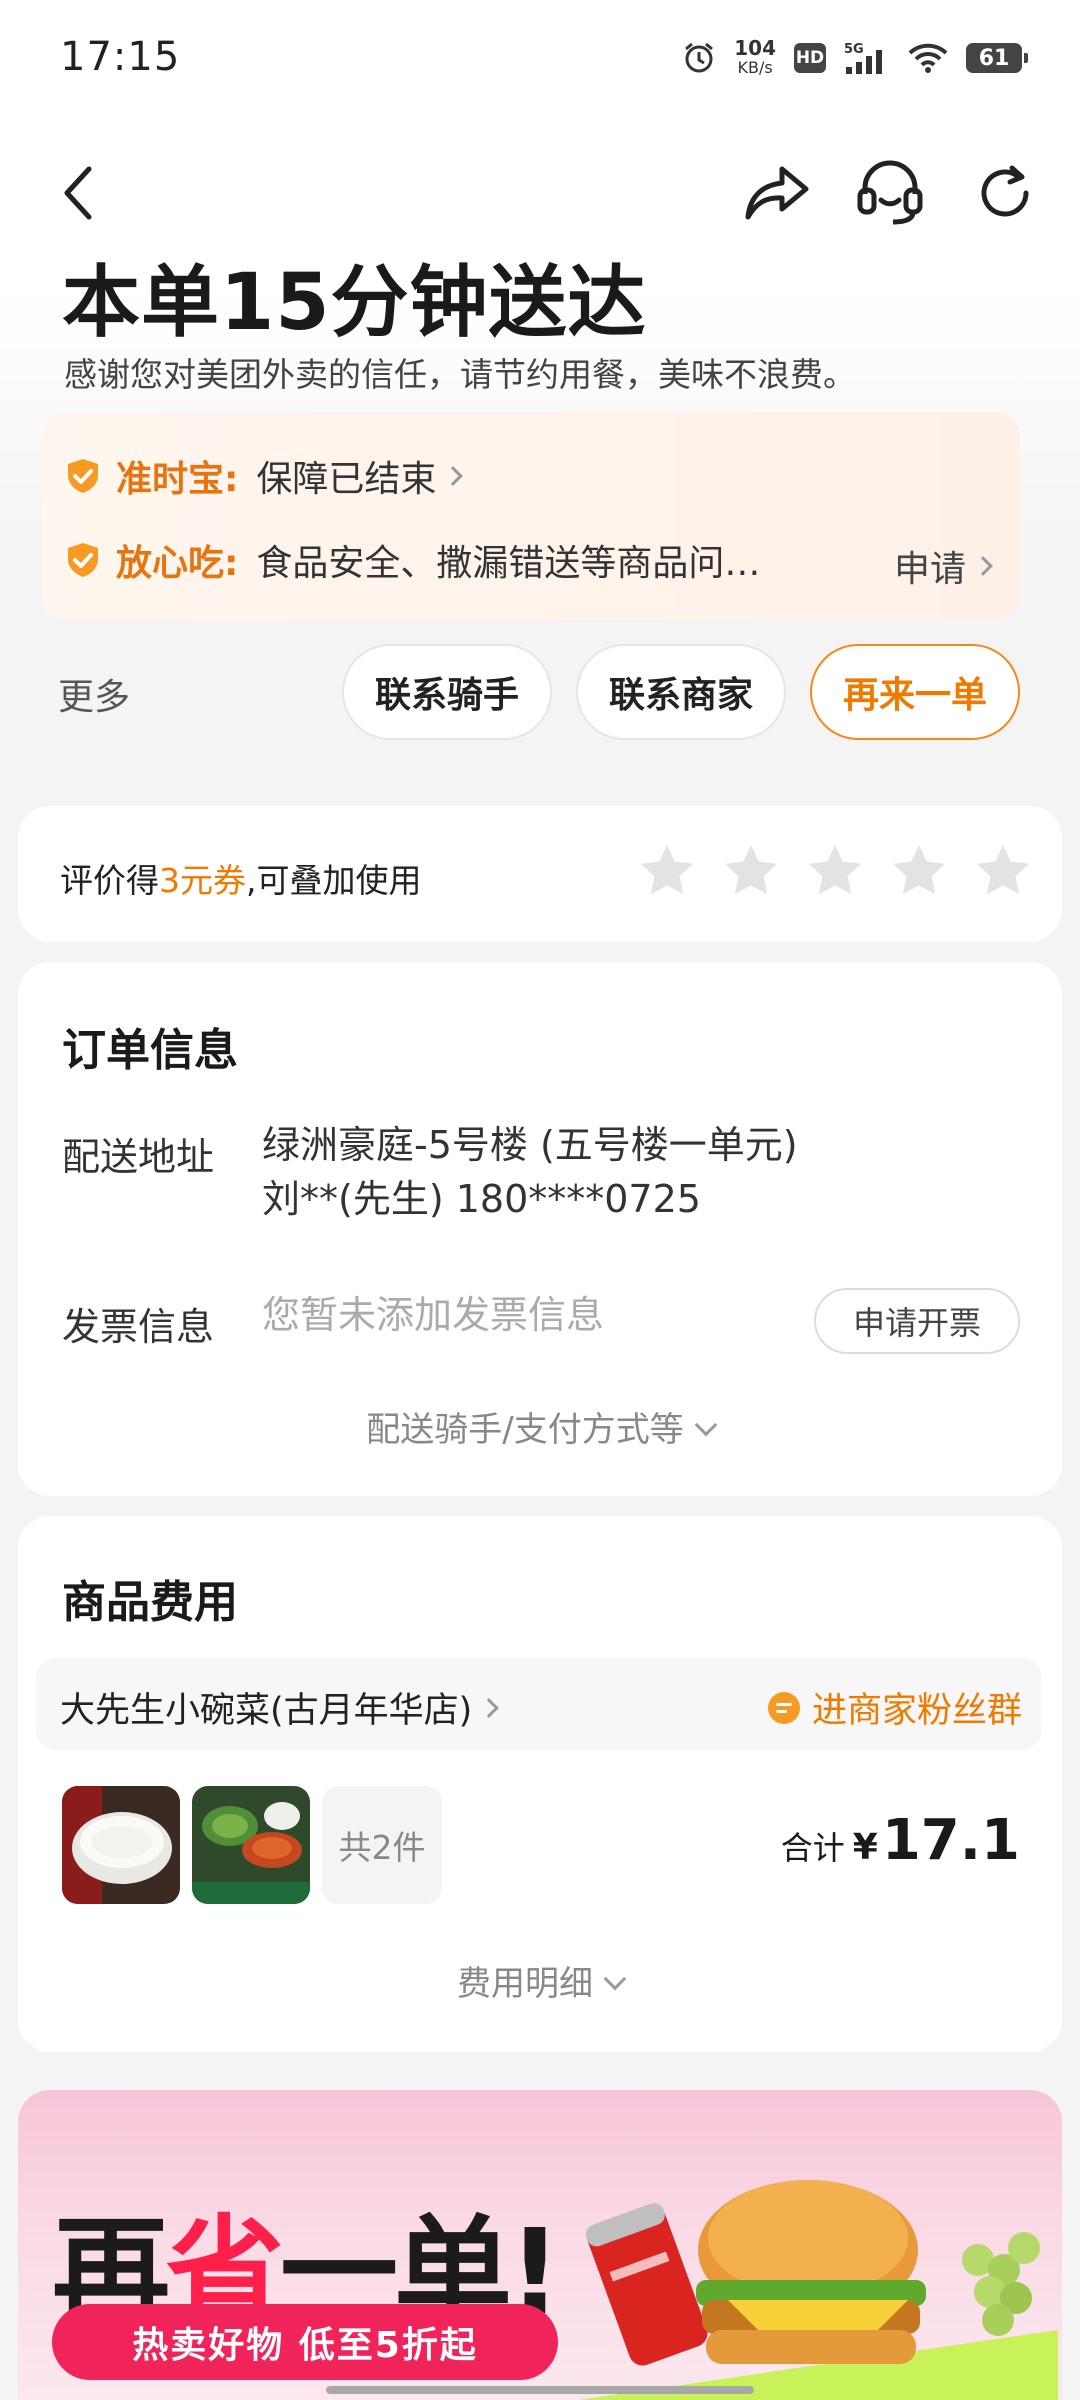 The width and height of the screenshot is (1080, 2400). What do you see at coordinates (681, 692) in the screenshot?
I see `contact-merchant-button: 联系商家` at bounding box center [681, 692].